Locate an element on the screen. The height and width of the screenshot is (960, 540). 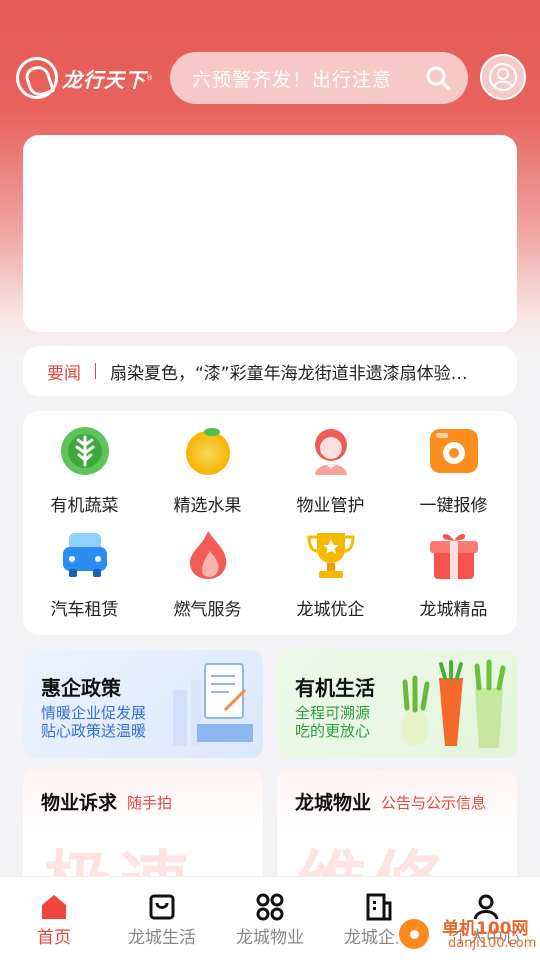
search-bar: 六预警齐发！出行注意 is located at coordinates (319, 78).